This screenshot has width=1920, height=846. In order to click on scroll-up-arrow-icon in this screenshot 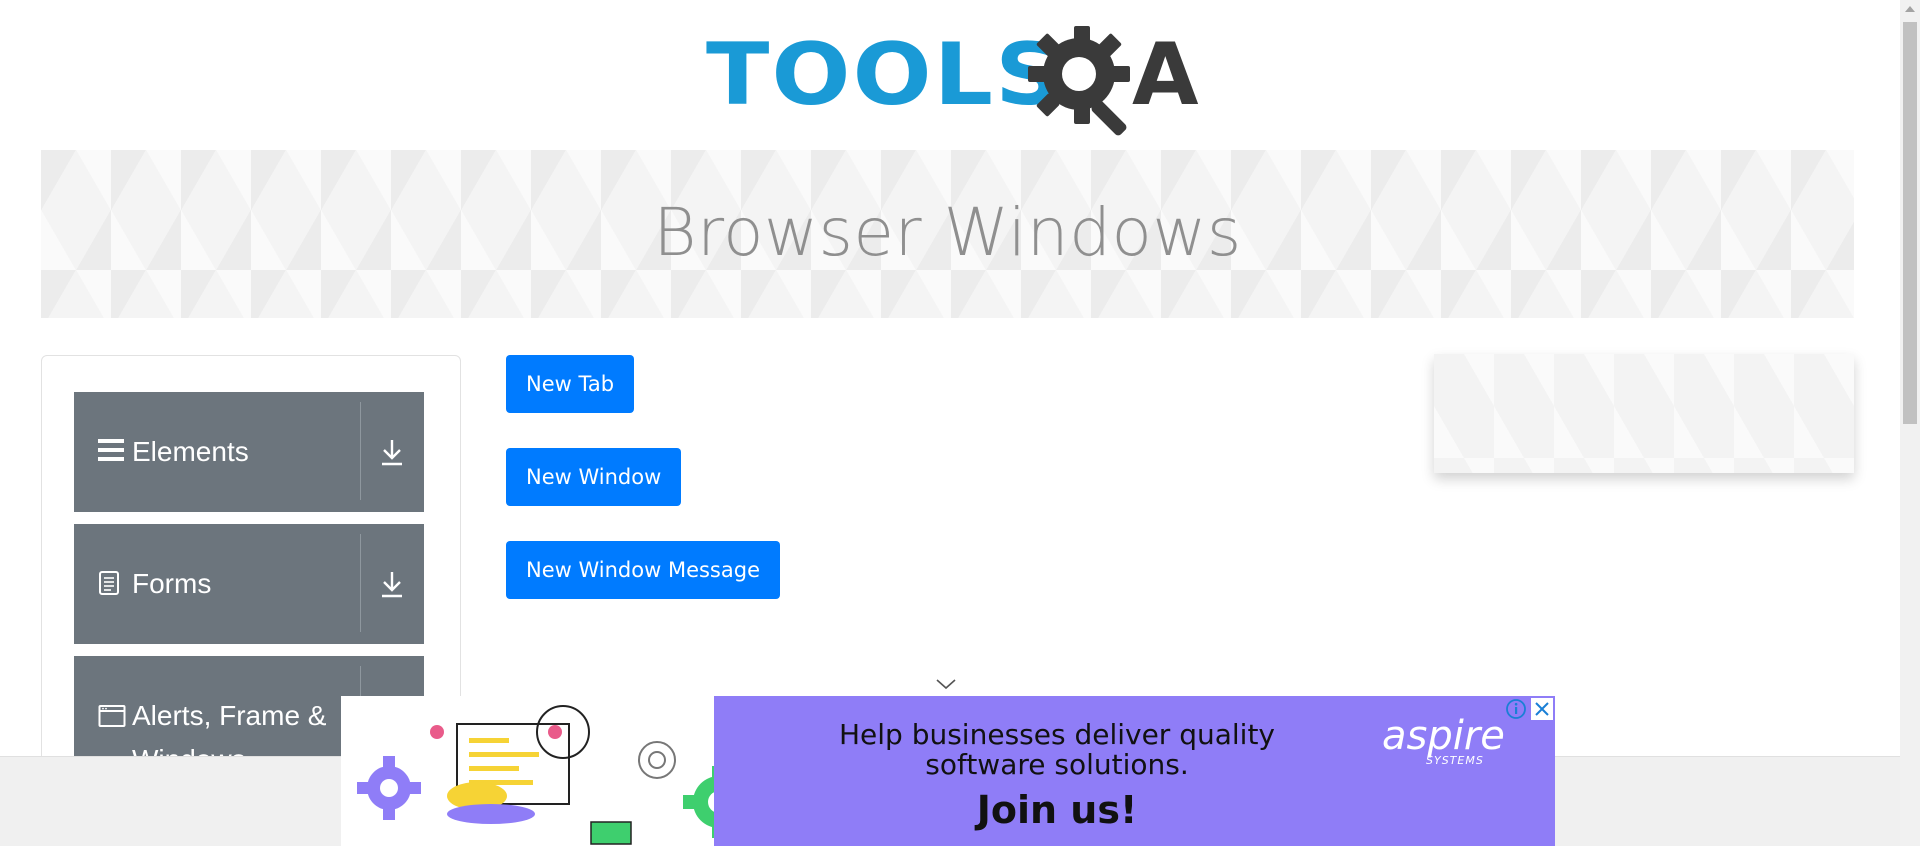, I will do `click(1910, 9)`.